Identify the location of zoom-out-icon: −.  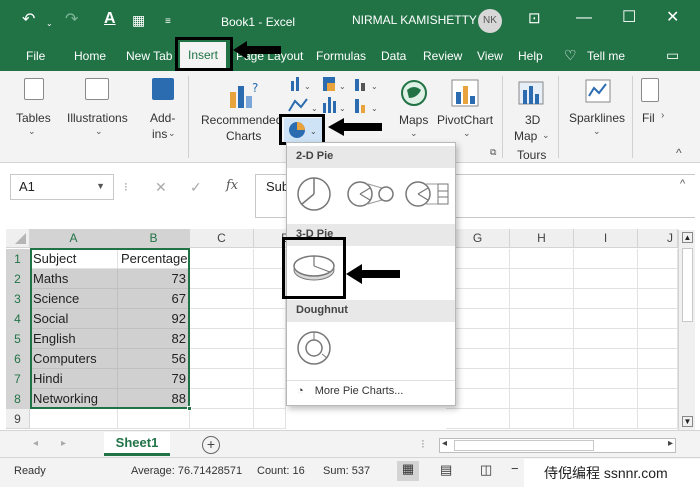
(515, 468).